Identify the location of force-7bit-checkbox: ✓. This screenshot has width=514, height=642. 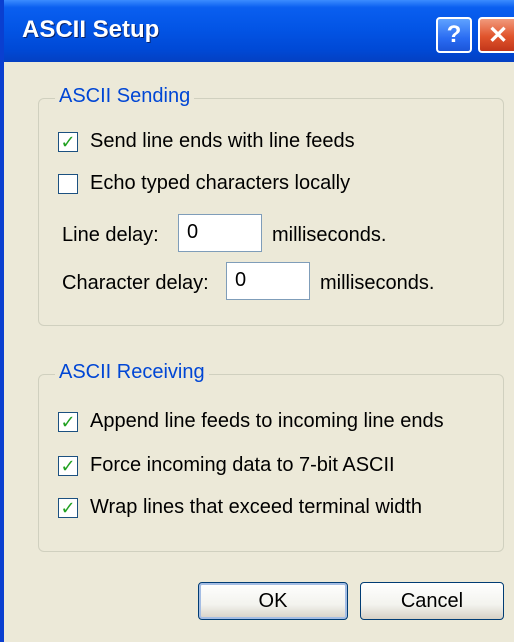
(68, 465).